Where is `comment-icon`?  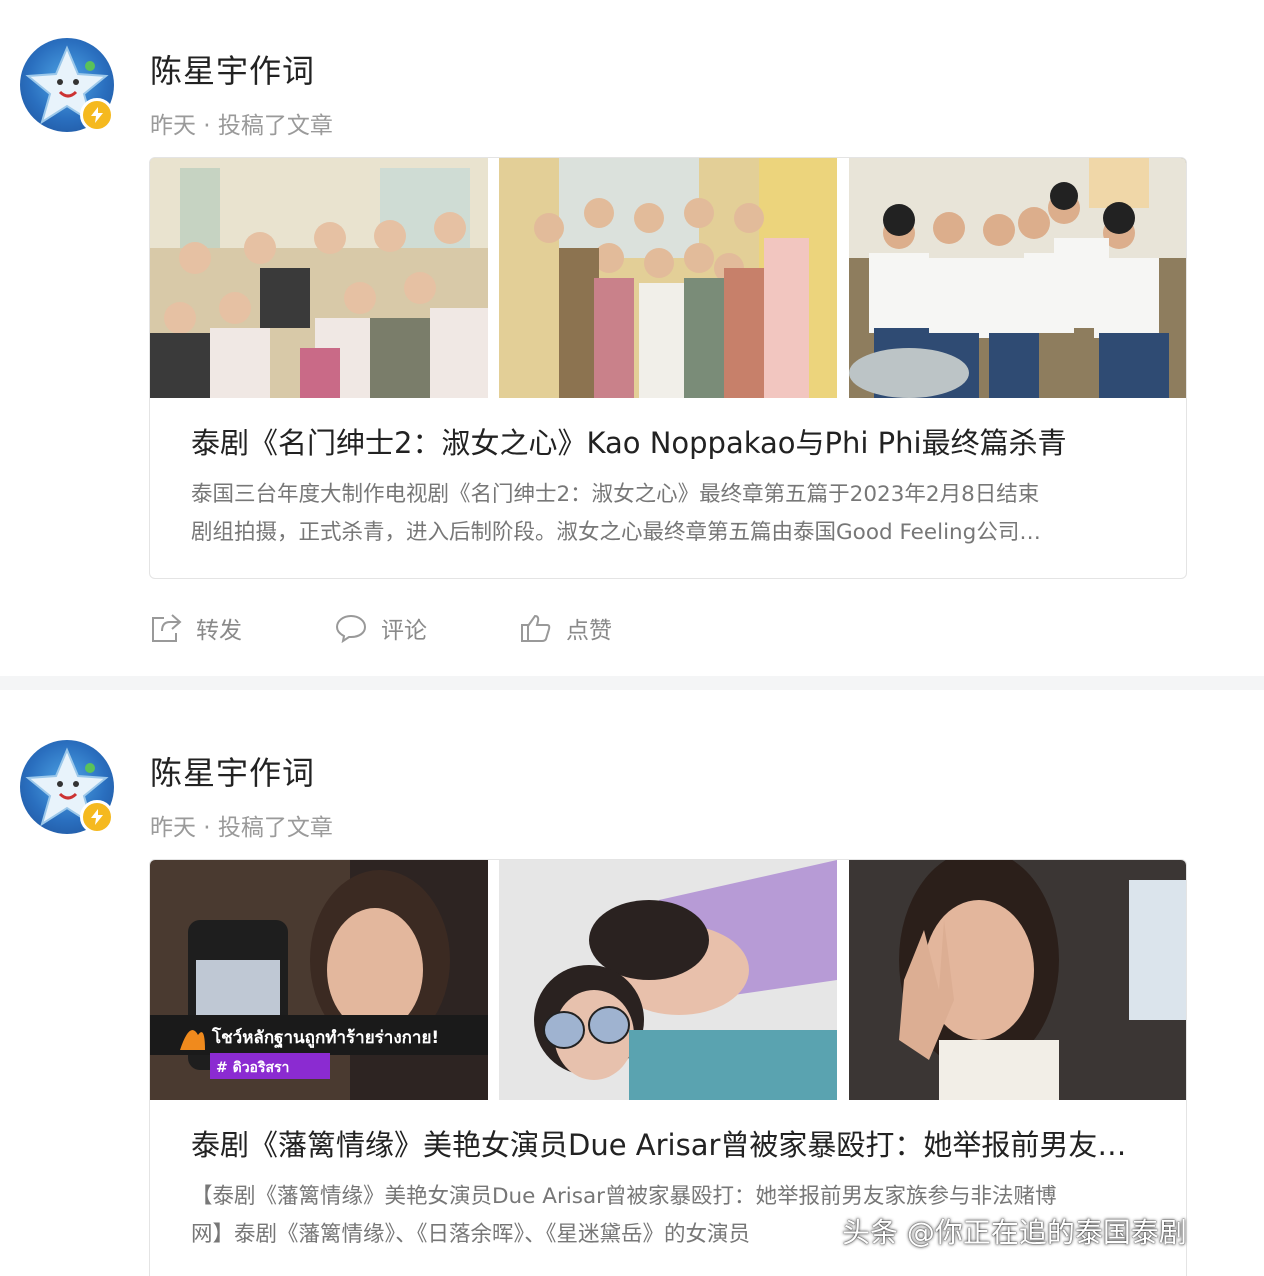
comment-icon is located at coordinates (351, 628).